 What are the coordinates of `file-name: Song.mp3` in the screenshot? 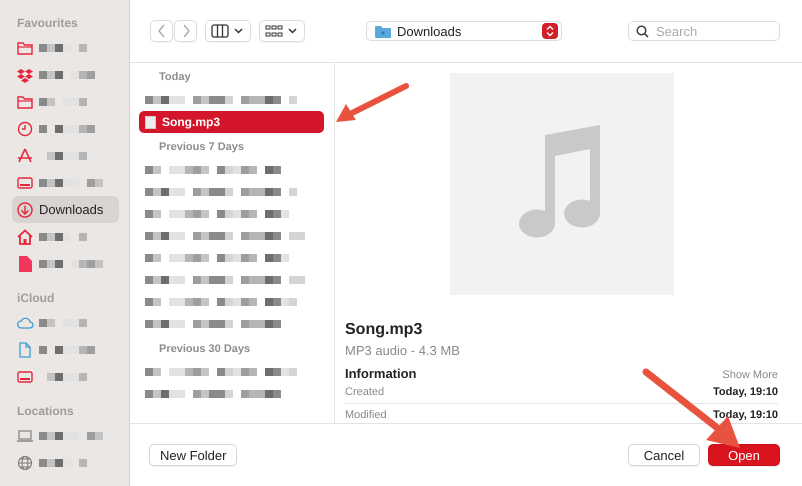 It's located at (384, 330).